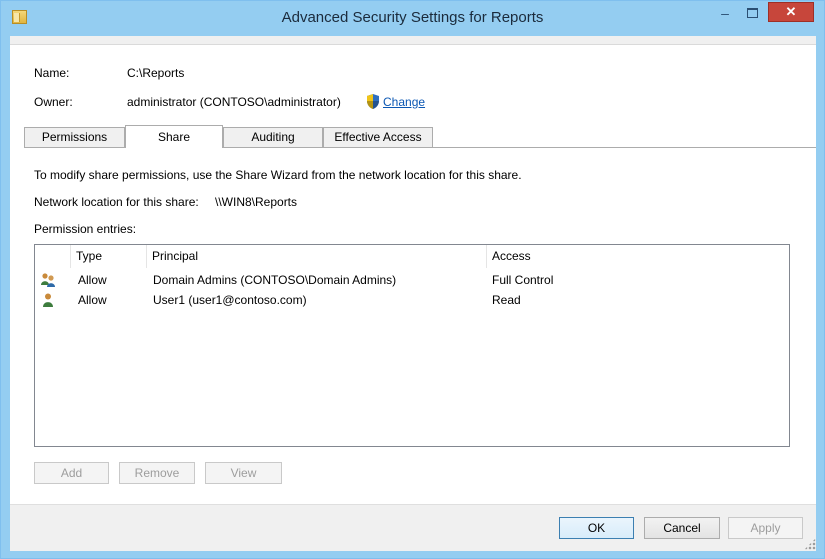 This screenshot has width=825, height=559. I want to click on column-header-principal: Principal, so click(317, 256).